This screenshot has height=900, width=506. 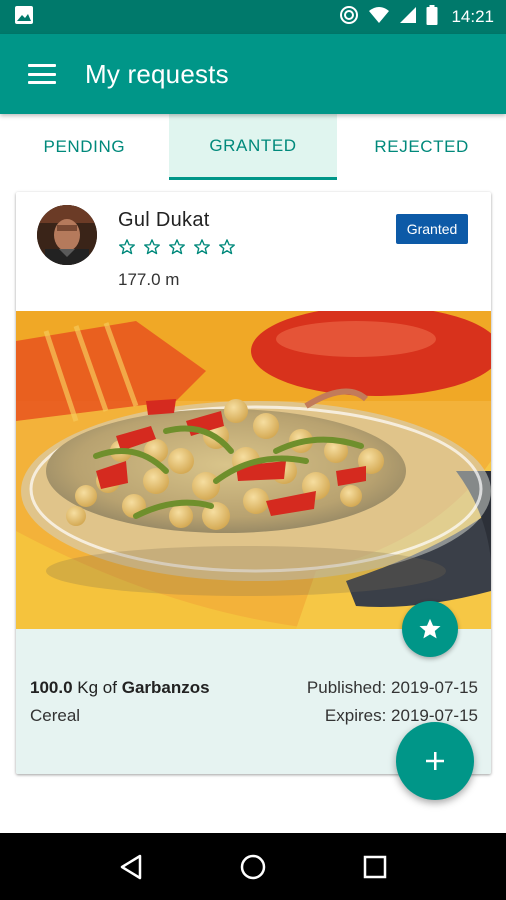 I want to click on status-badge: Granted, so click(x=432, y=229).